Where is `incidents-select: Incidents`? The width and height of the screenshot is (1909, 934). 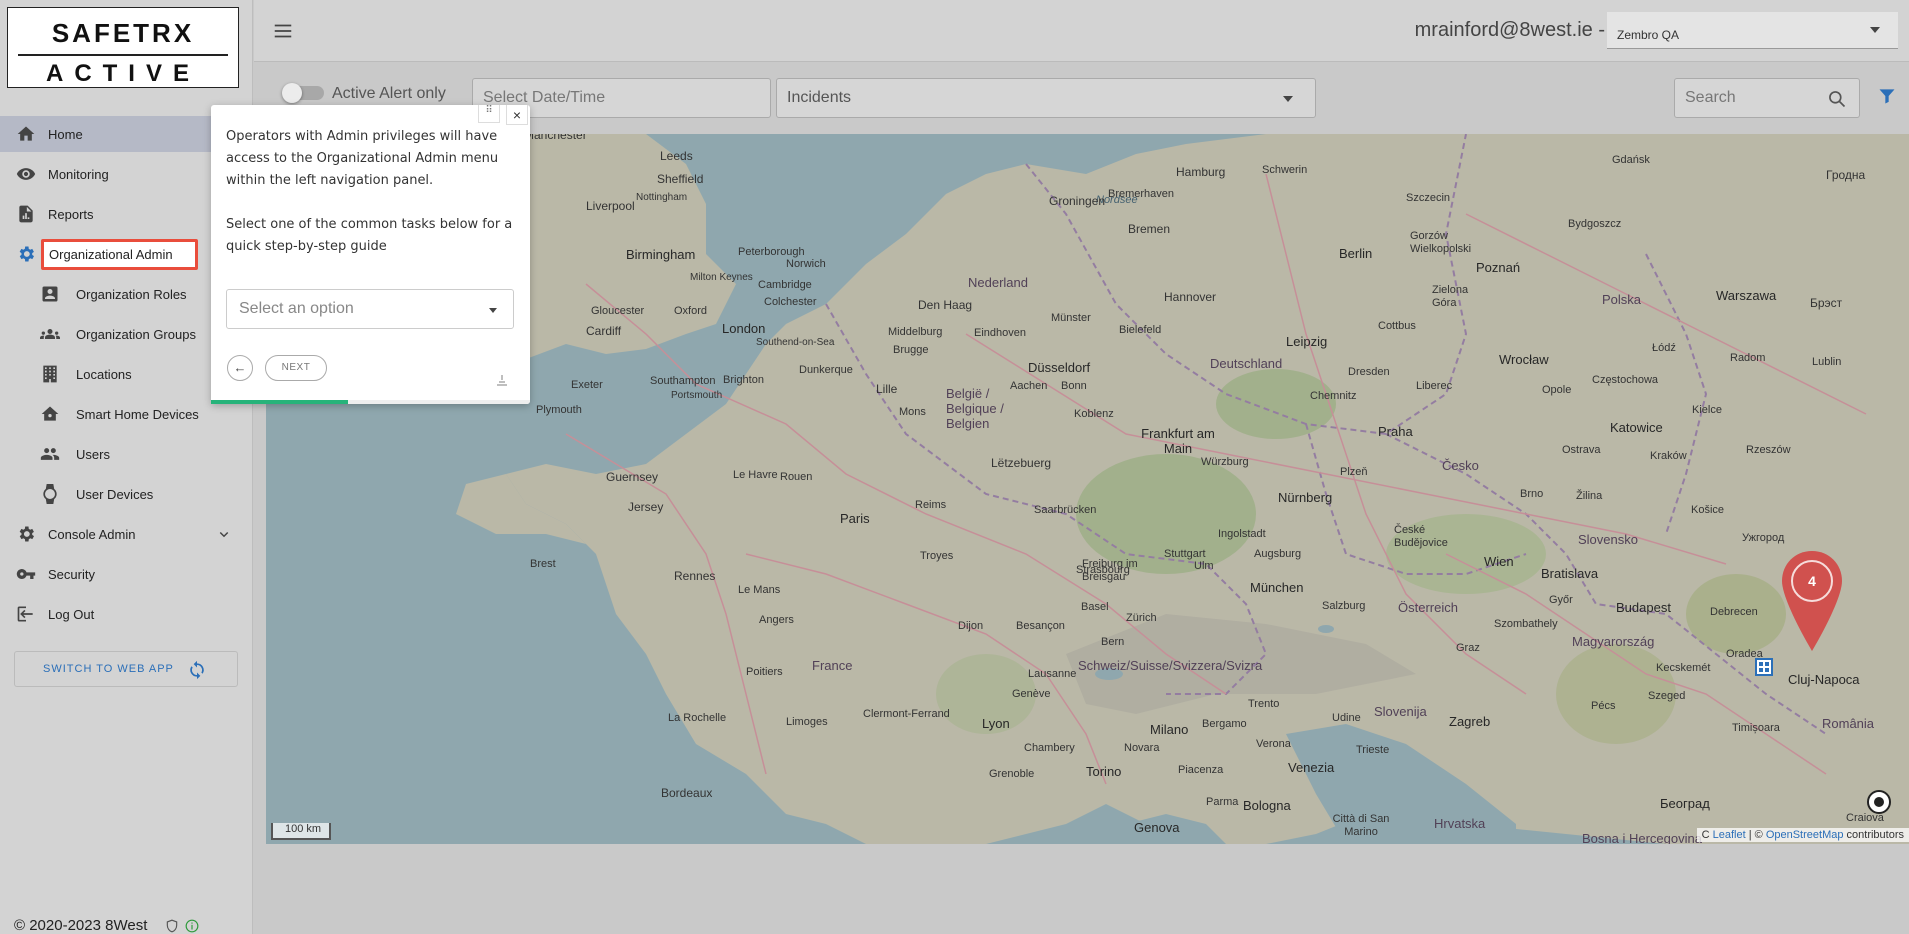
incidents-select: Incidents is located at coordinates (1046, 98).